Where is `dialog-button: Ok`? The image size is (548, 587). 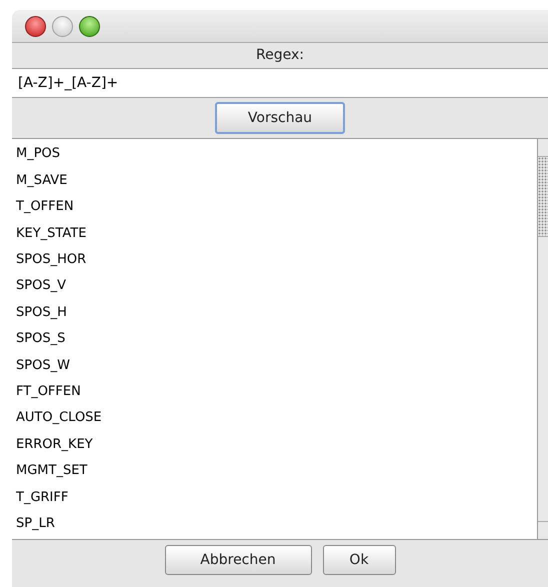 dialog-button: Ok is located at coordinates (359, 560).